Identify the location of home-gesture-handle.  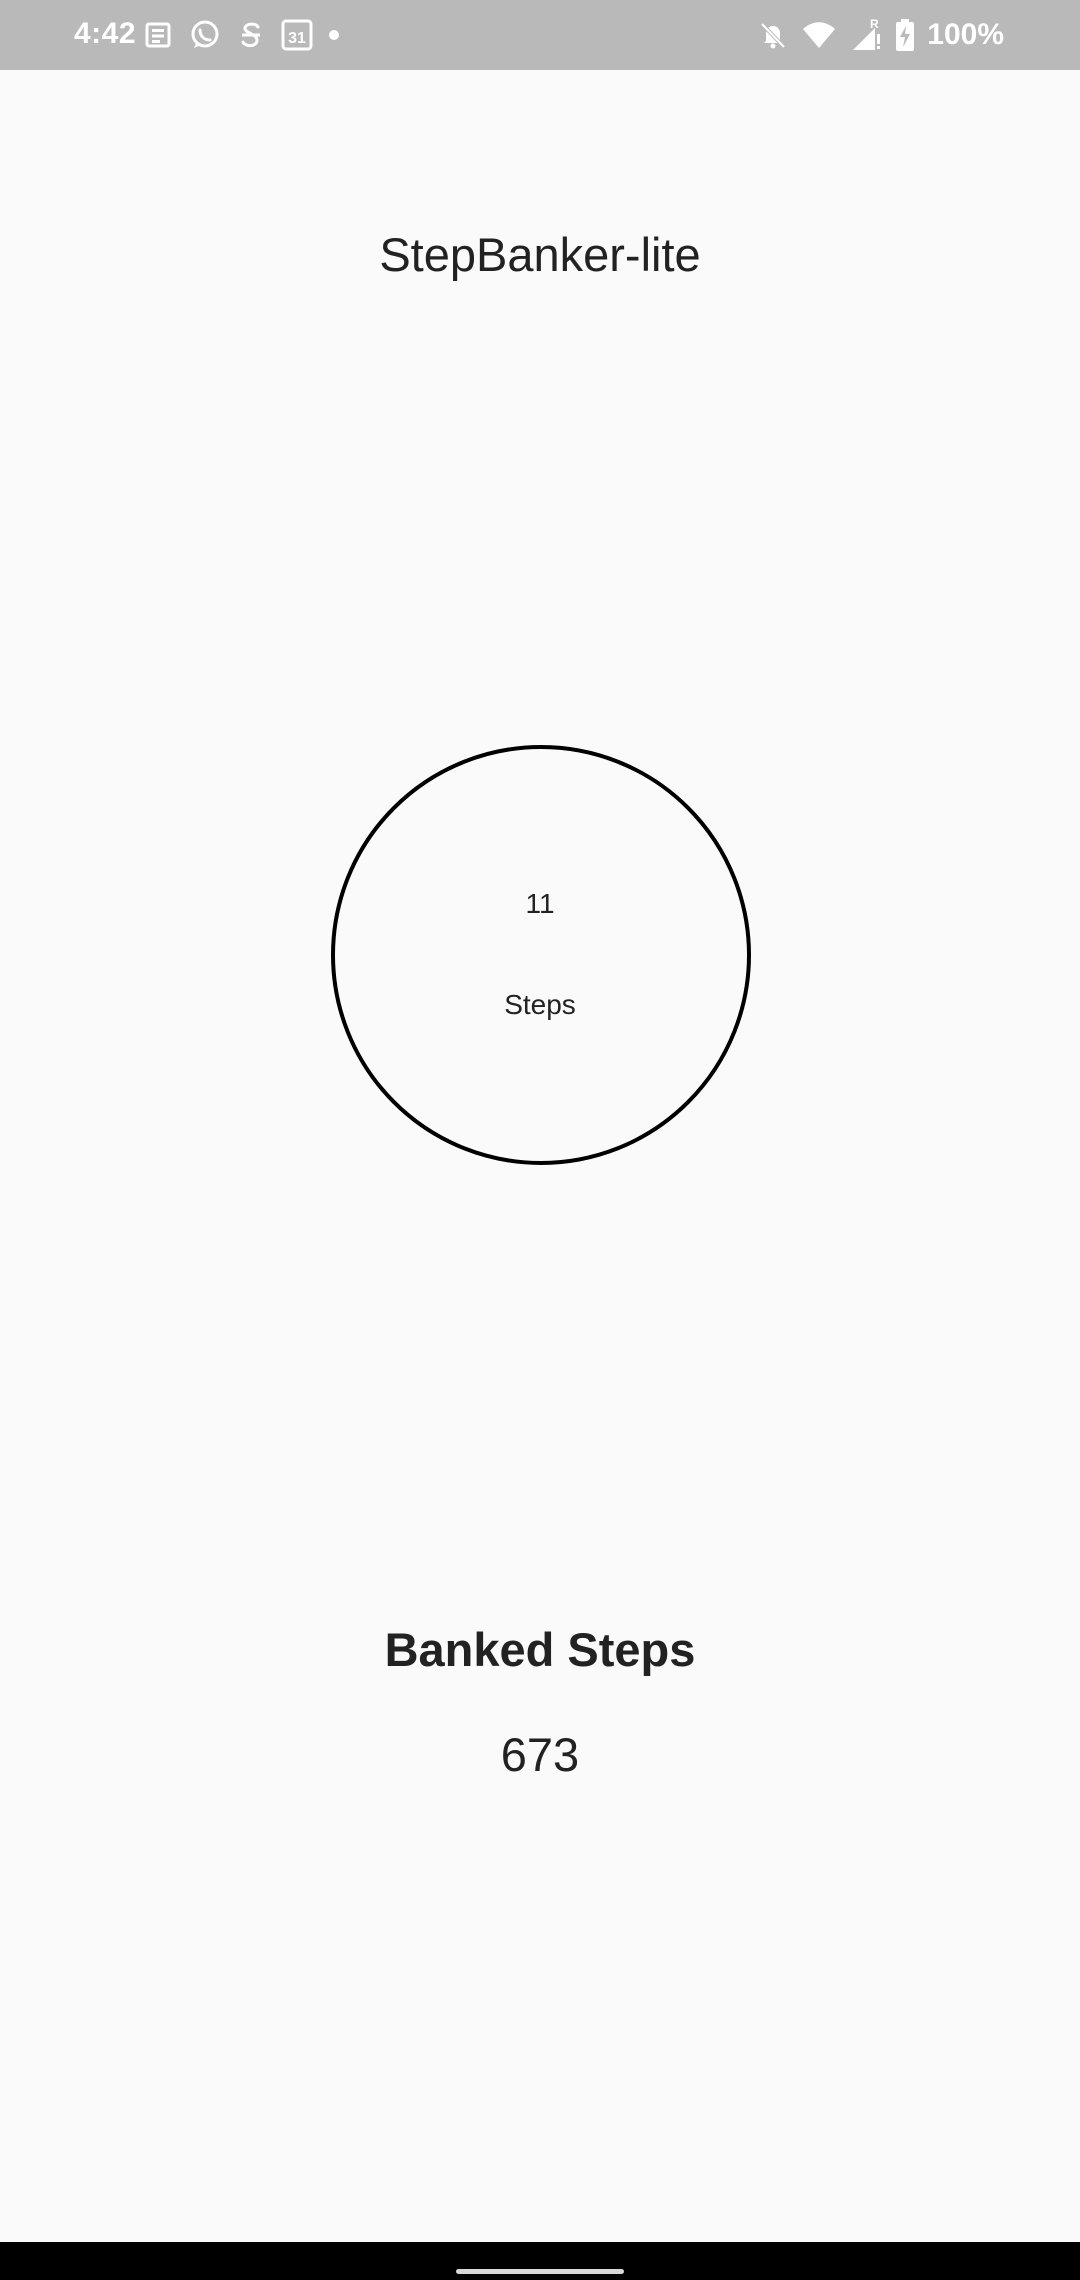
(540, 2271).